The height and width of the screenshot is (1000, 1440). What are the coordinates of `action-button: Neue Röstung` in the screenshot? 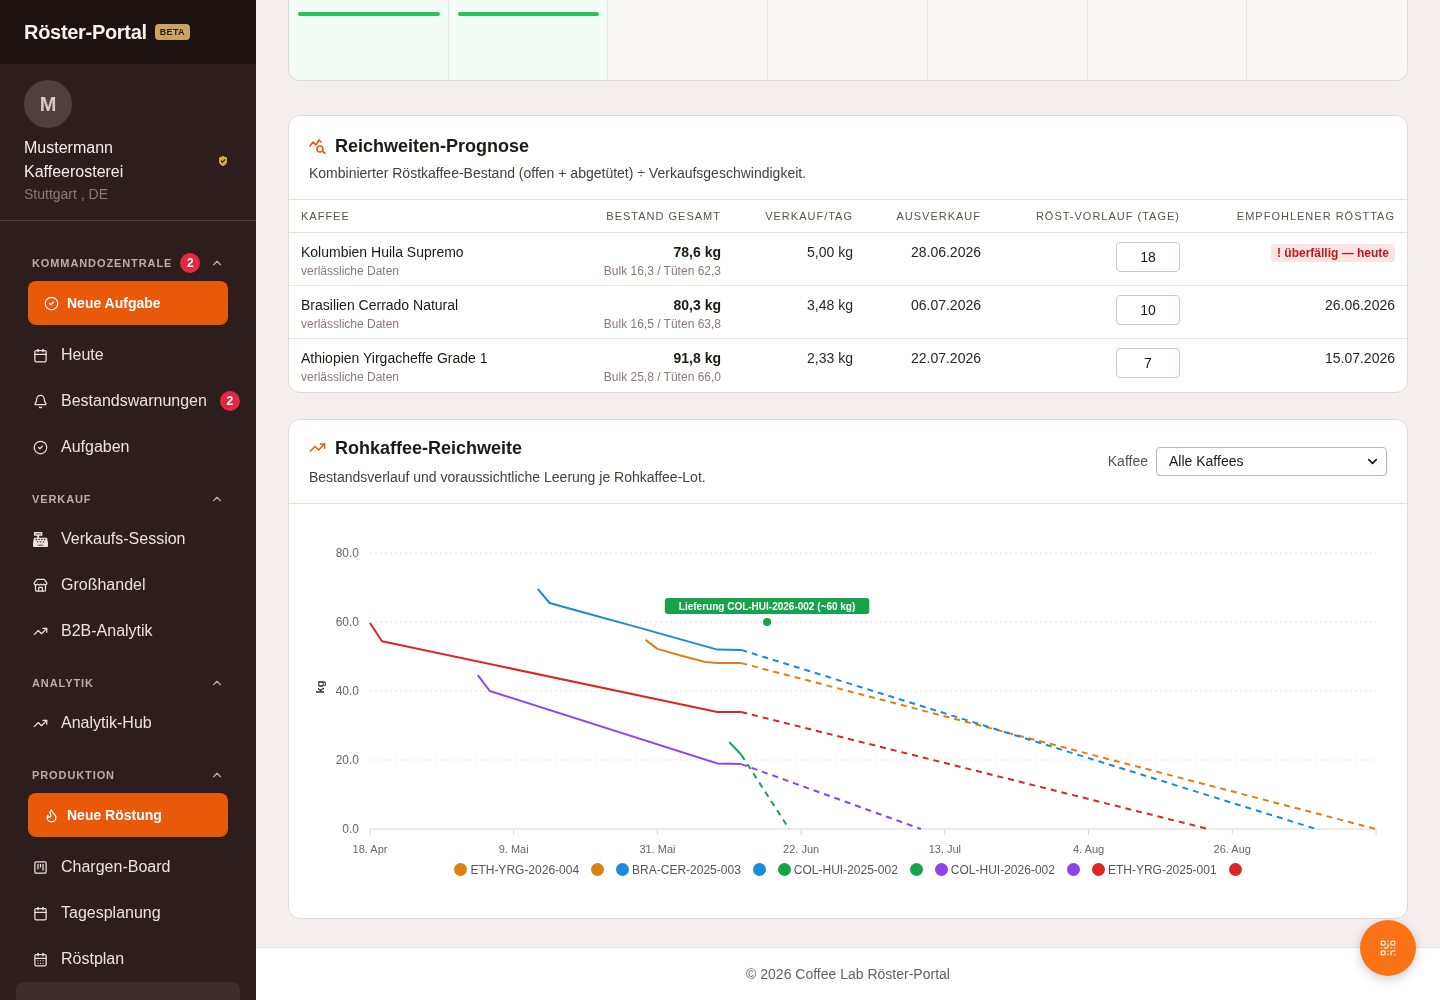 It's located at (128, 815).